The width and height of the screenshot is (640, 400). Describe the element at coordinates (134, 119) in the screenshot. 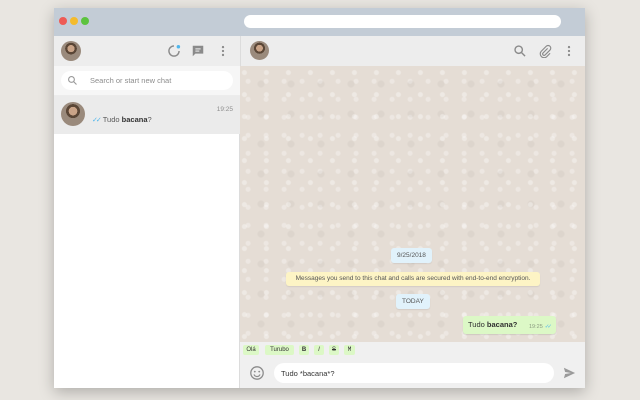

I see `chat-preview-bold: bacana` at that location.